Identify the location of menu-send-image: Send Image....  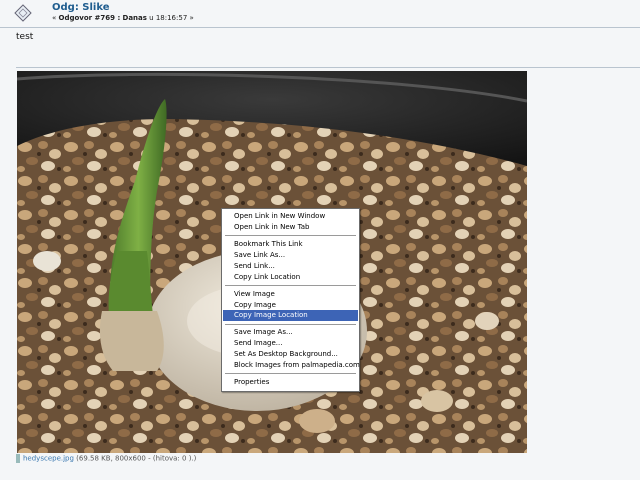
(290, 343).